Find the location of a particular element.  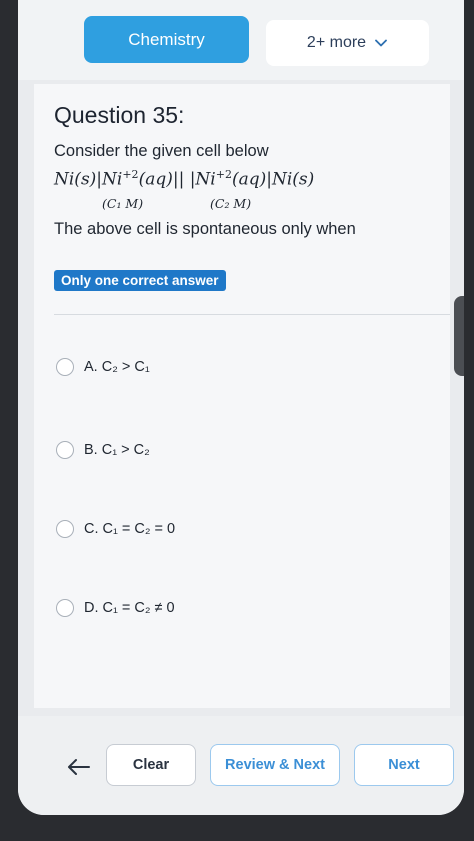

answer-type-badge: Only one correct answer is located at coordinates (140, 280).